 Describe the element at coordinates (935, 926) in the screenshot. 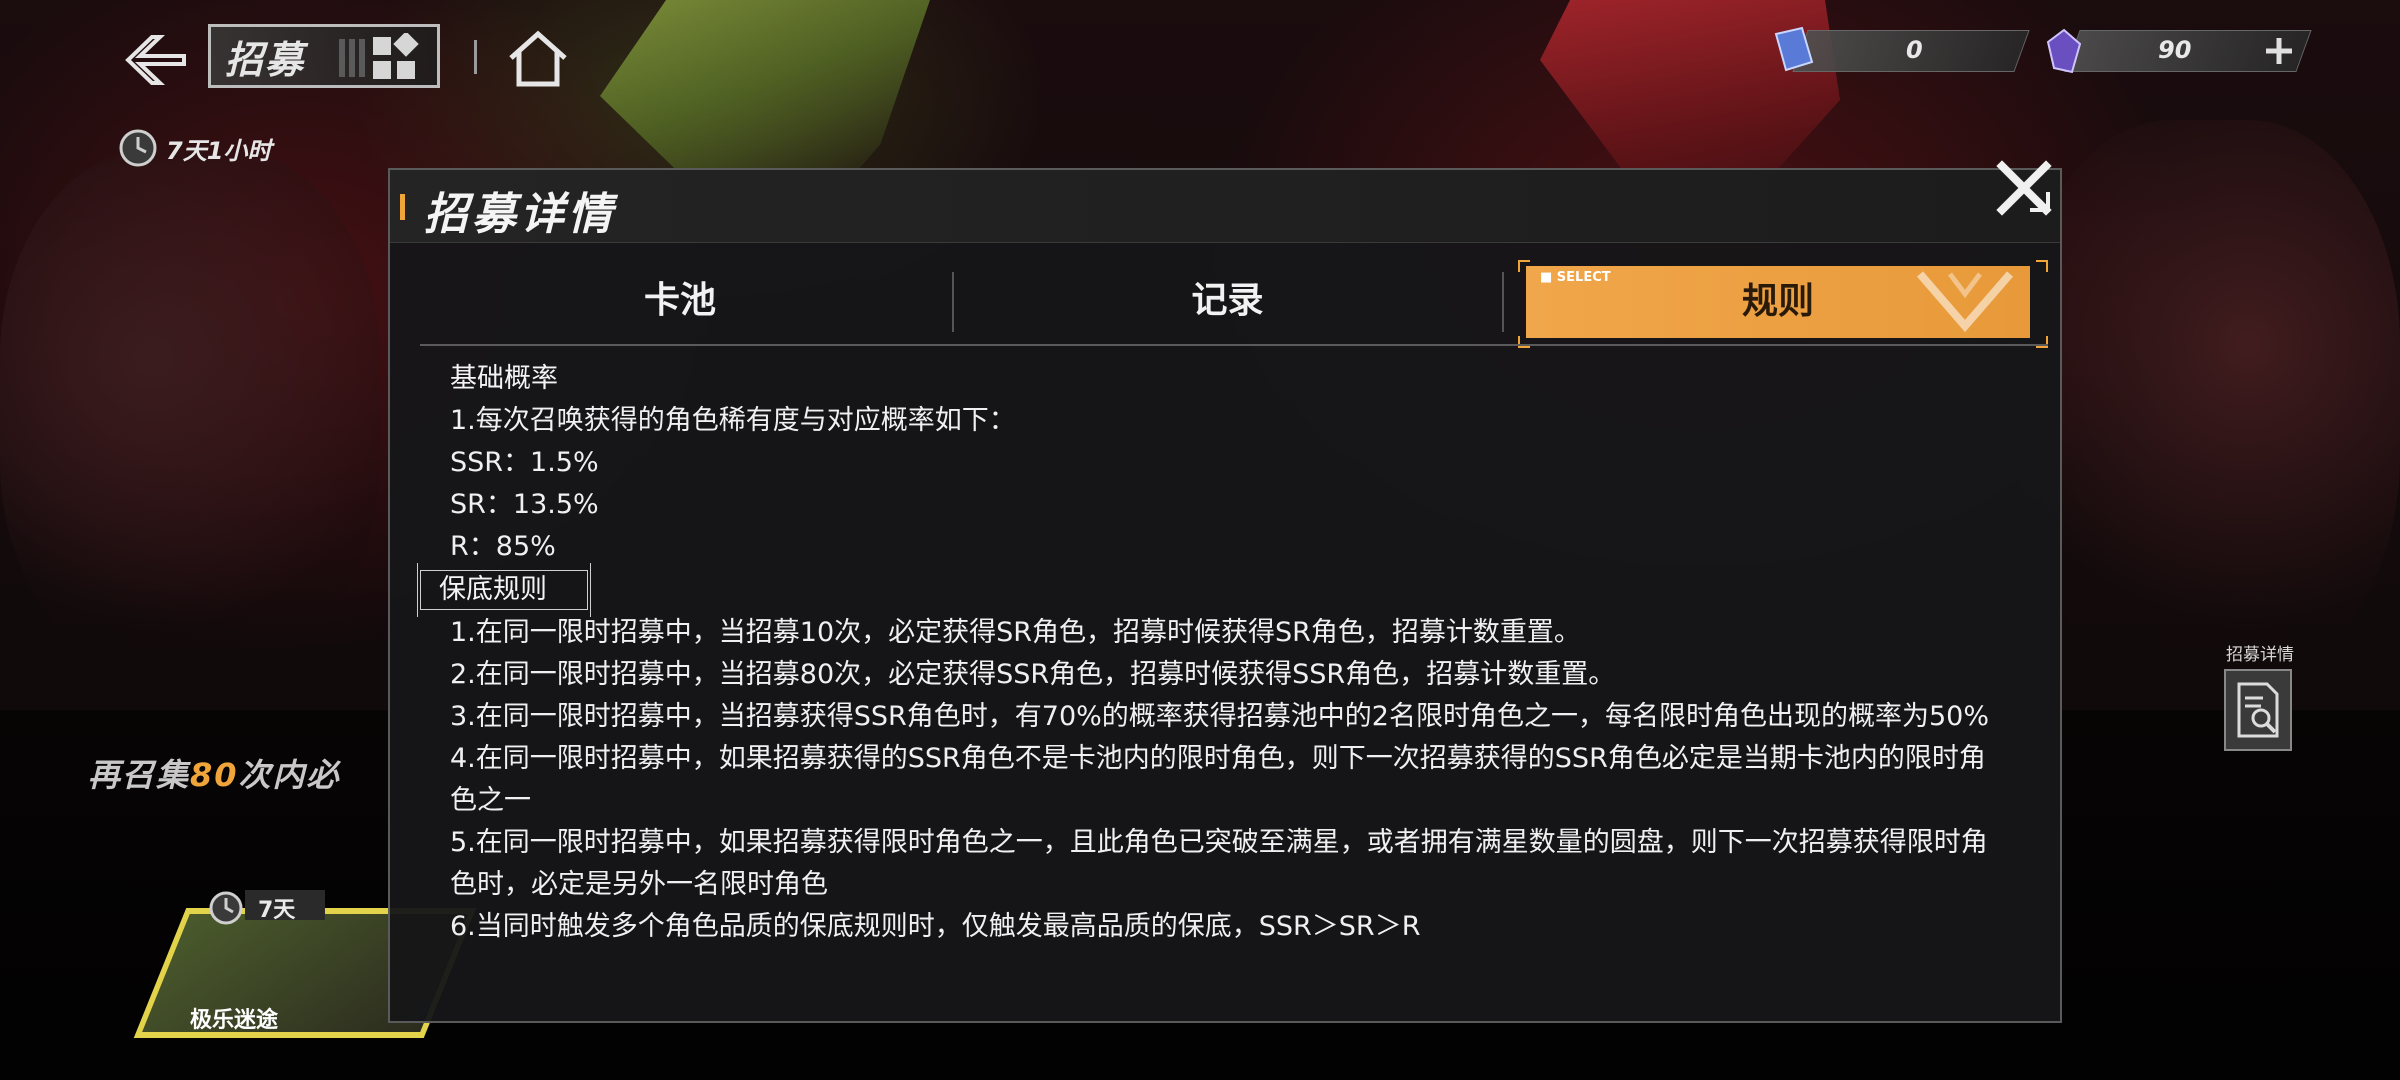

I see `rule-line: 6.当同时触发多个角色品质的保底规则时，仅触发最高品质的保底，SSR＞SR＞R` at that location.